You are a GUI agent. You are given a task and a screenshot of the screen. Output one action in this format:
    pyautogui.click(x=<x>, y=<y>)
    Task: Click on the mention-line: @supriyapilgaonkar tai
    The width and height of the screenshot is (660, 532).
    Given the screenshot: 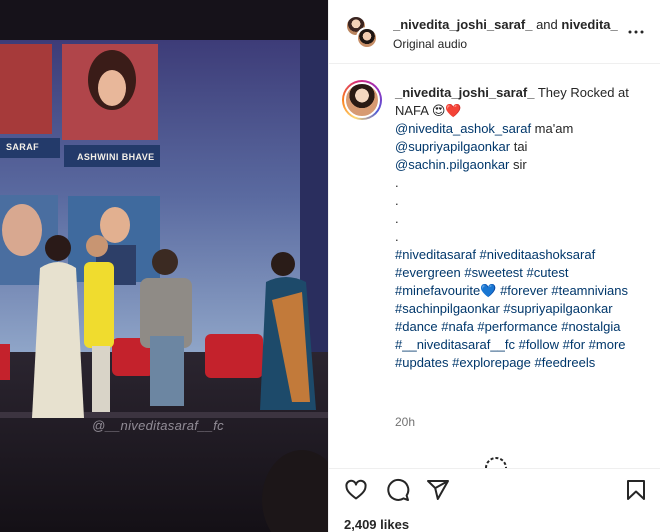 What is the action you would take?
    pyautogui.click(x=518, y=147)
    